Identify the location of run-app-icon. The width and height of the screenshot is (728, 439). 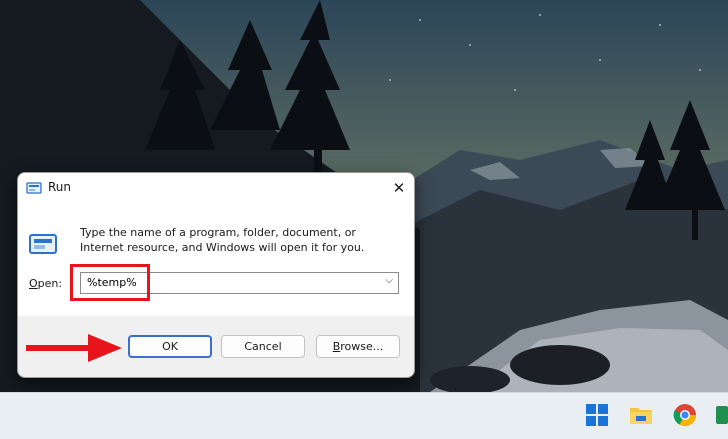
(34, 188).